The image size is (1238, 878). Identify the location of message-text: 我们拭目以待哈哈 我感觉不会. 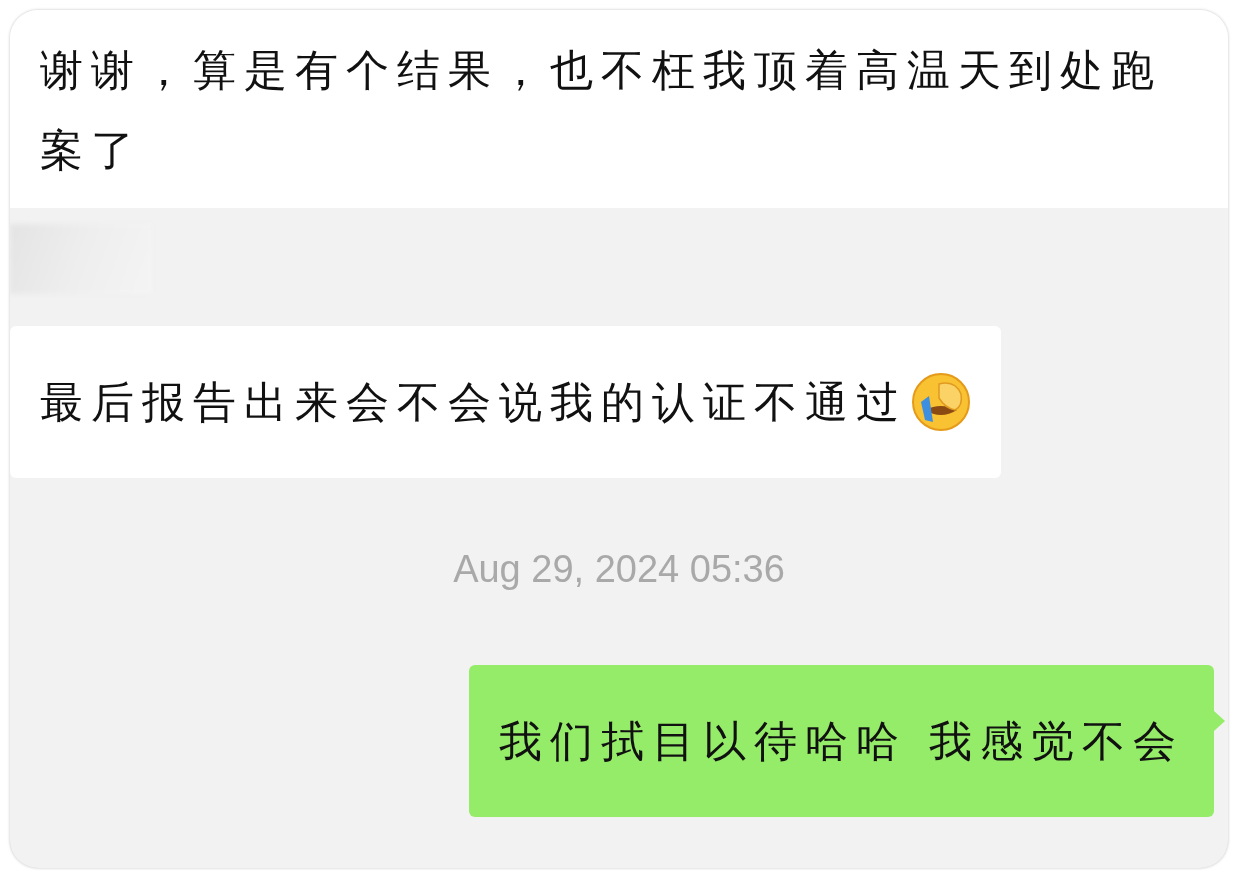
(841, 741).